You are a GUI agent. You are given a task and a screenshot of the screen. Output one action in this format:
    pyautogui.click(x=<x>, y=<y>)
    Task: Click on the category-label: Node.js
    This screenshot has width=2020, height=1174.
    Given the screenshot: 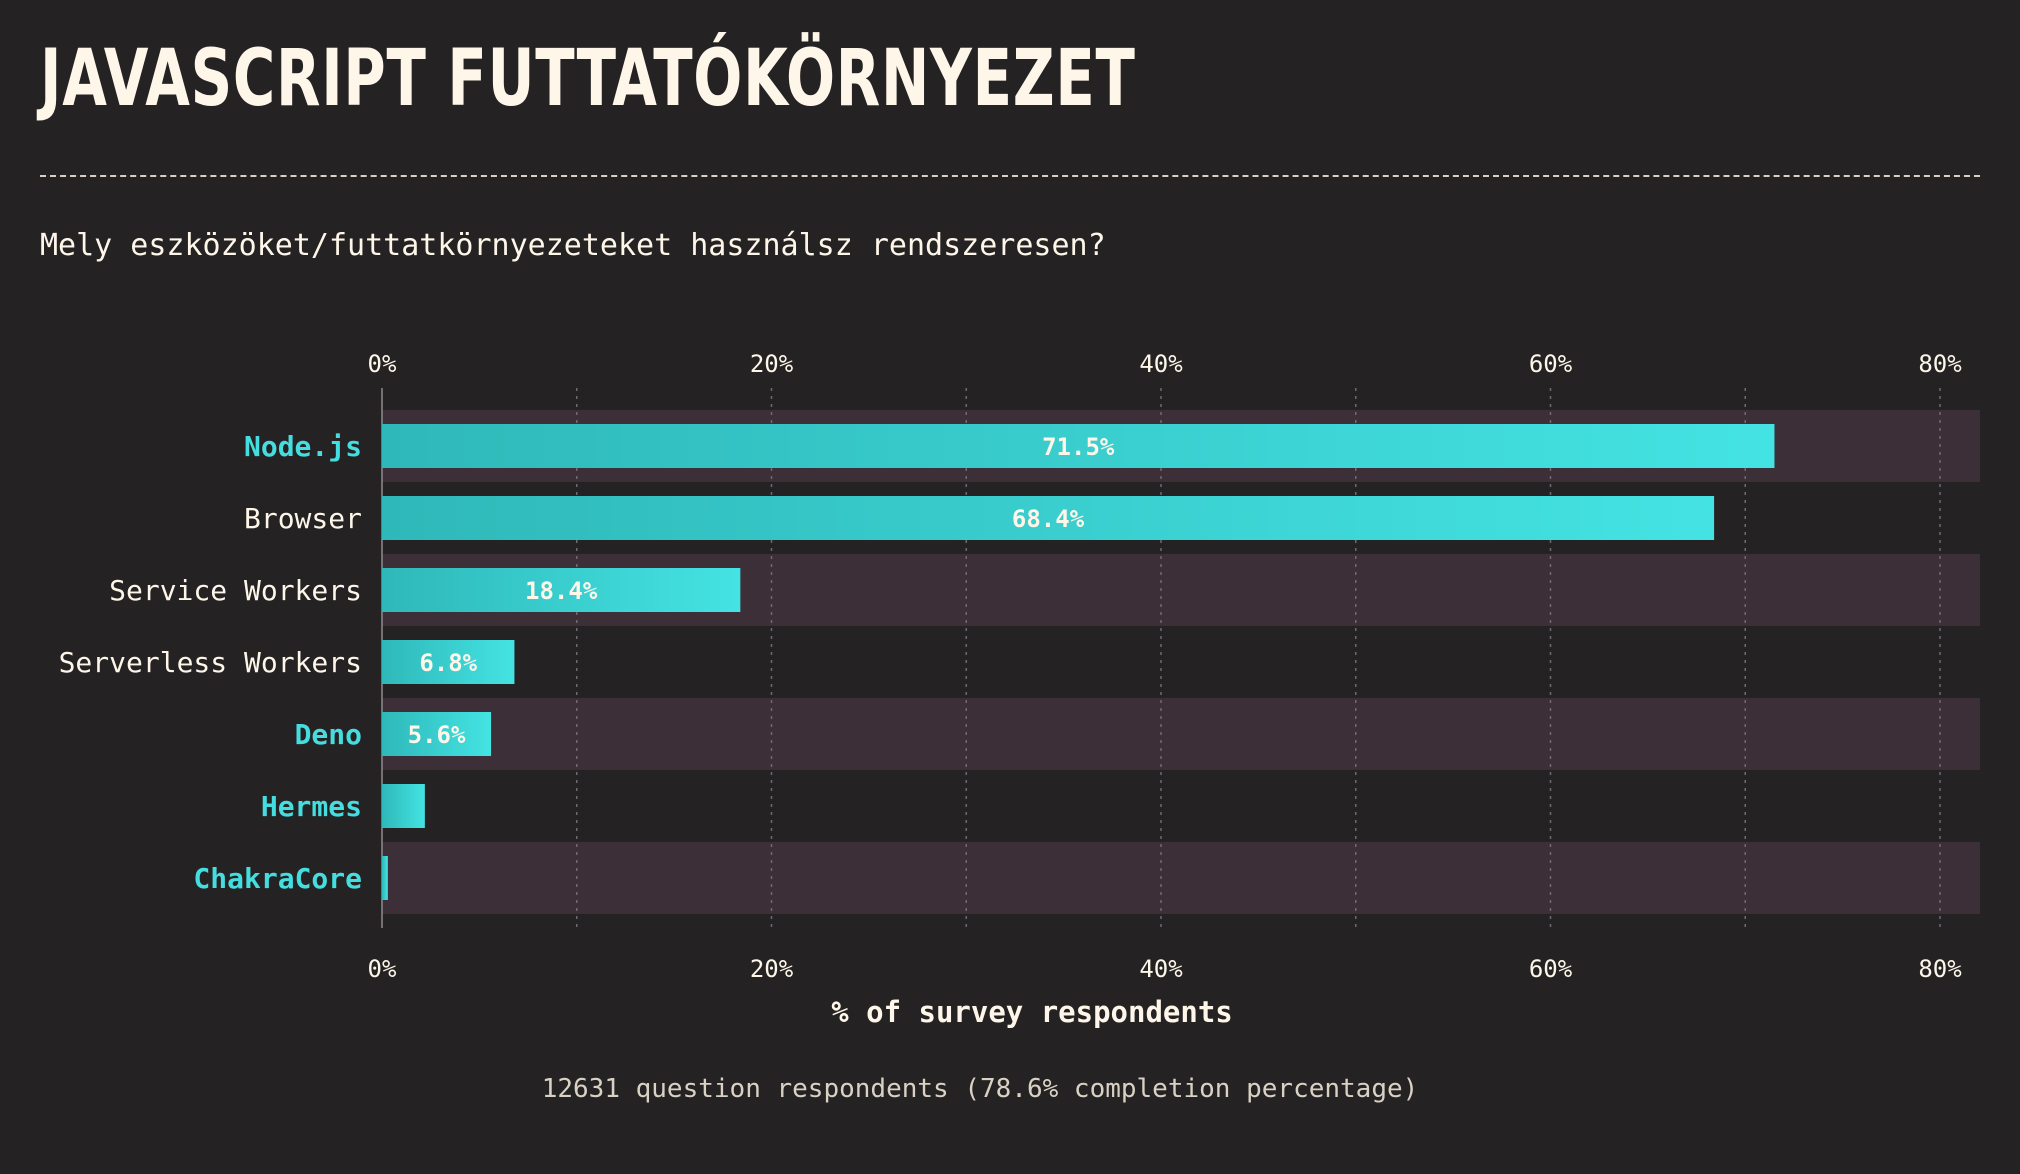 What is the action you would take?
    pyautogui.click(x=303, y=446)
    